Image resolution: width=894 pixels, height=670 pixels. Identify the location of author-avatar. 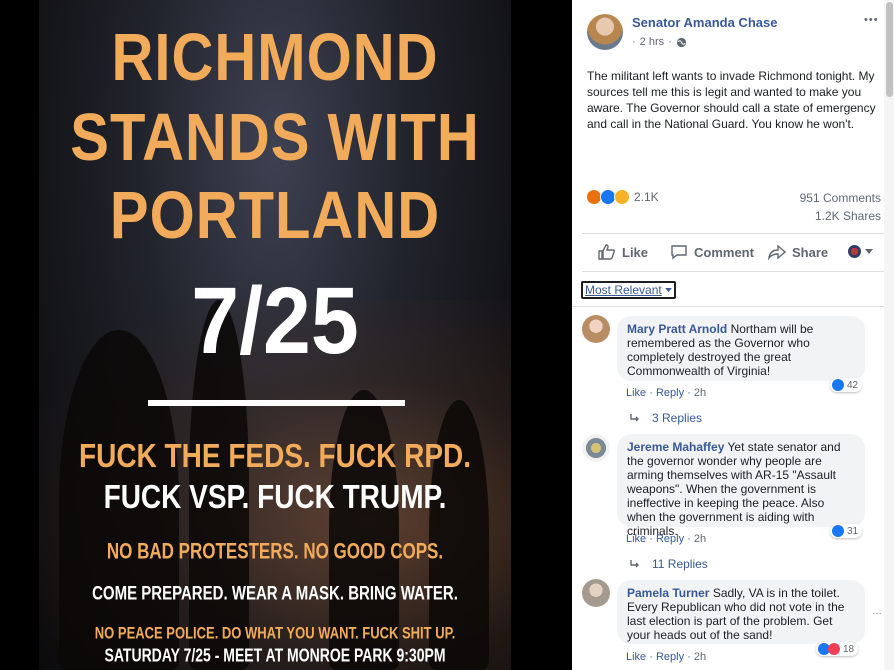
(605, 32).